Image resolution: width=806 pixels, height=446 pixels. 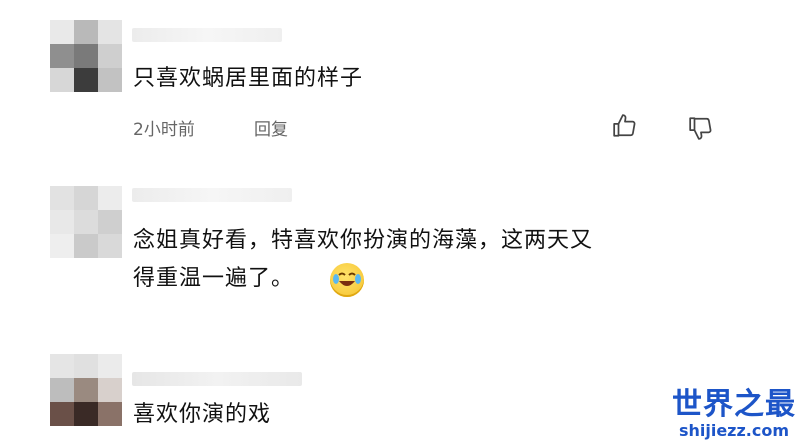 I want to click on comment-time: 2小时前, so click(x=164, y=130).